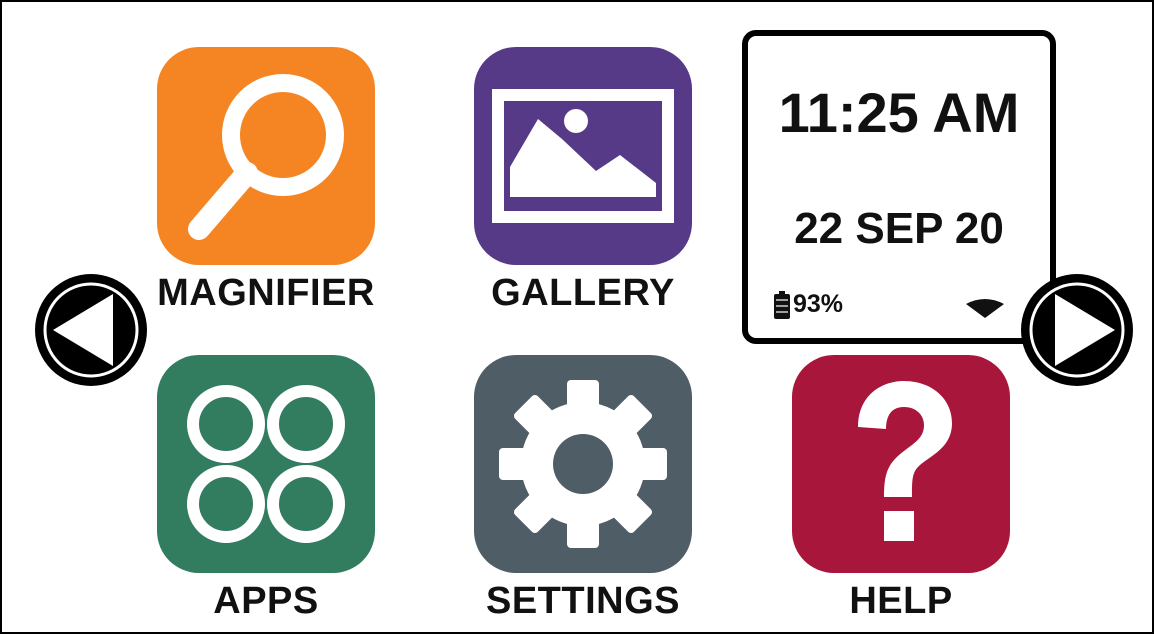 This screenshot has height=634, width=1154. I want to click on magnifier-label: MAGNIFIER, so click(266, 293).